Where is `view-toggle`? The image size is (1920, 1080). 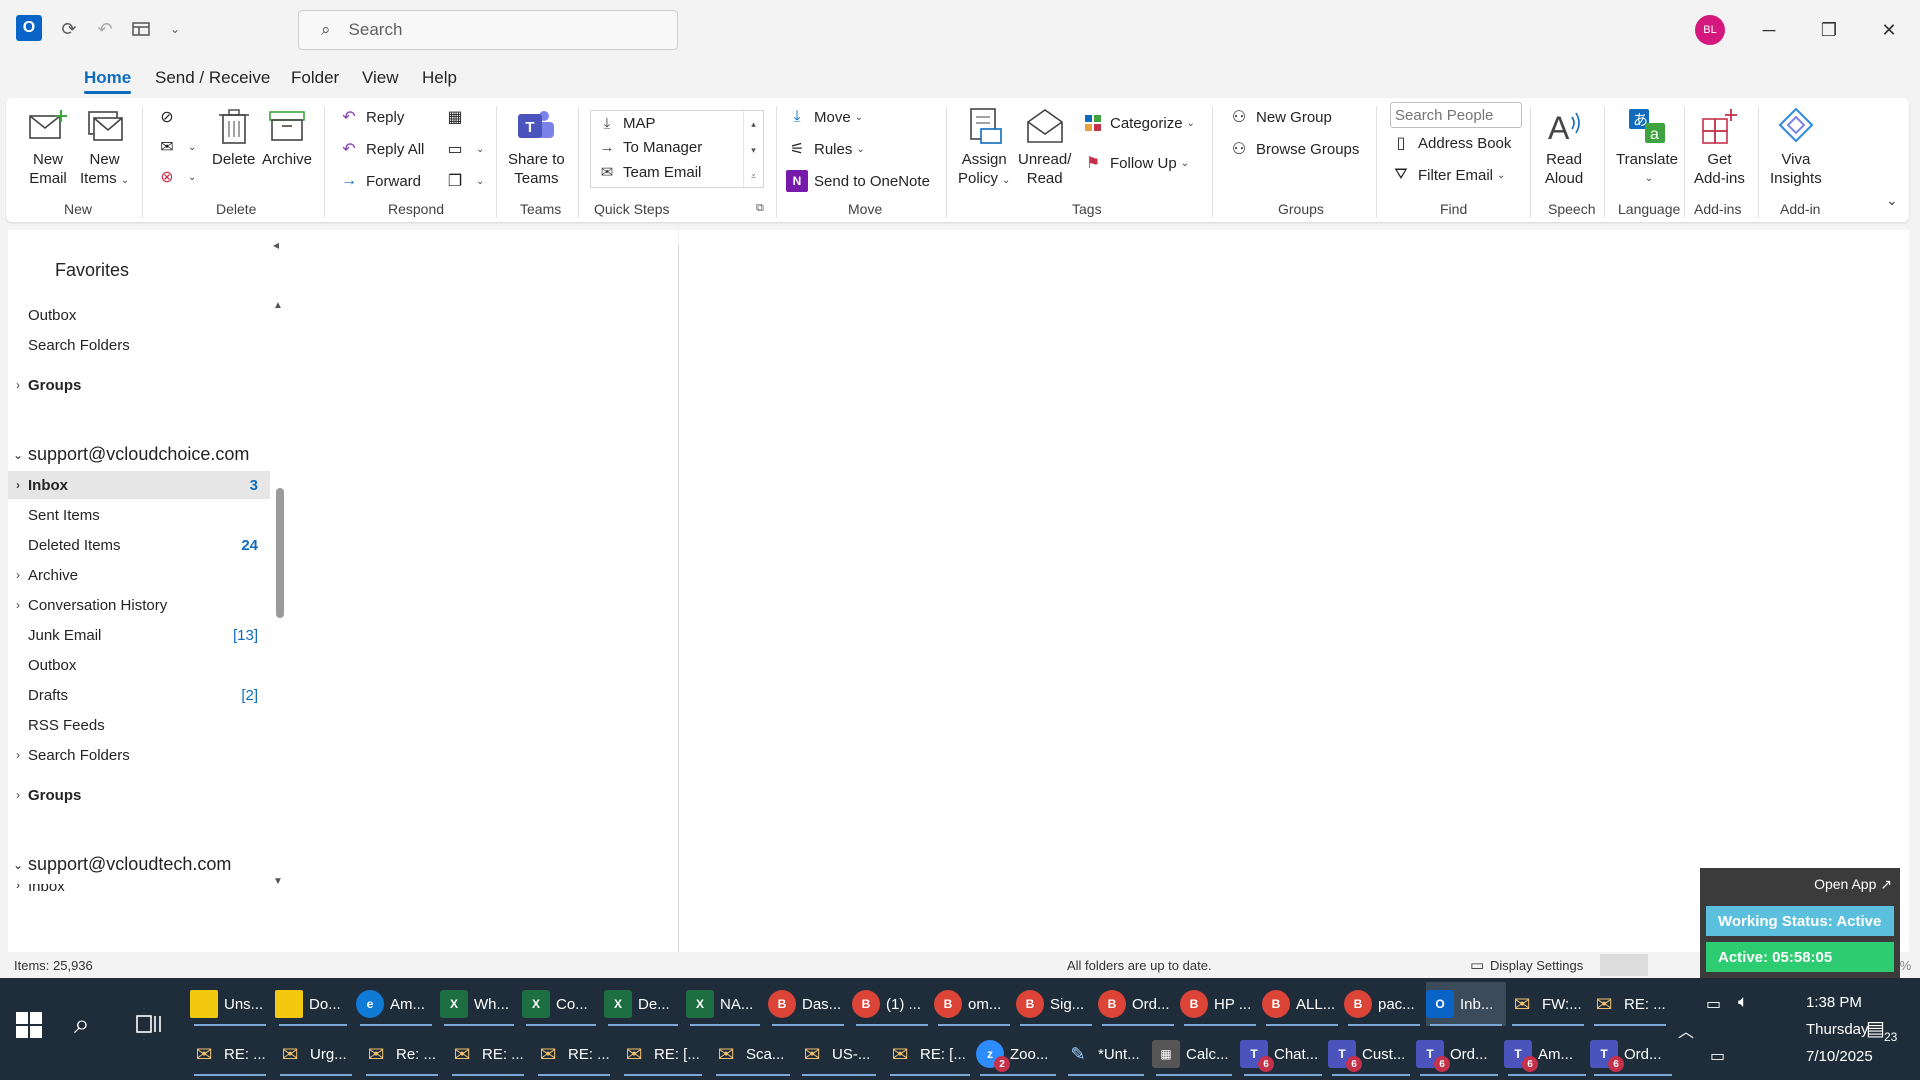 view-toggle is located at coordinates (1624, 965).